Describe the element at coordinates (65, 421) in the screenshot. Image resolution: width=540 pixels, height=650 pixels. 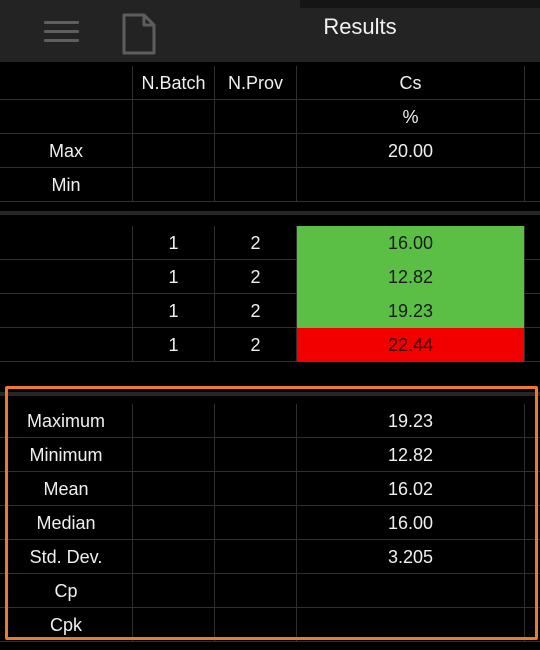
I see `stat-label: Maximum` at that location.